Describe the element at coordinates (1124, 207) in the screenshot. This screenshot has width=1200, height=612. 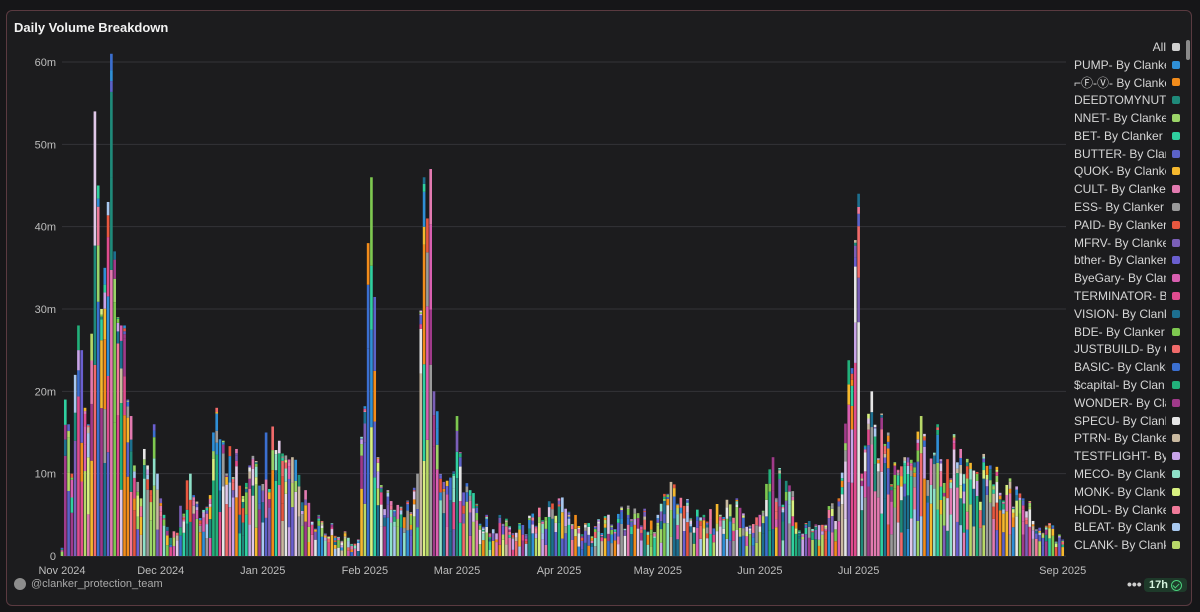
I see `legend-item: ESS- By Clanker V` at that location.